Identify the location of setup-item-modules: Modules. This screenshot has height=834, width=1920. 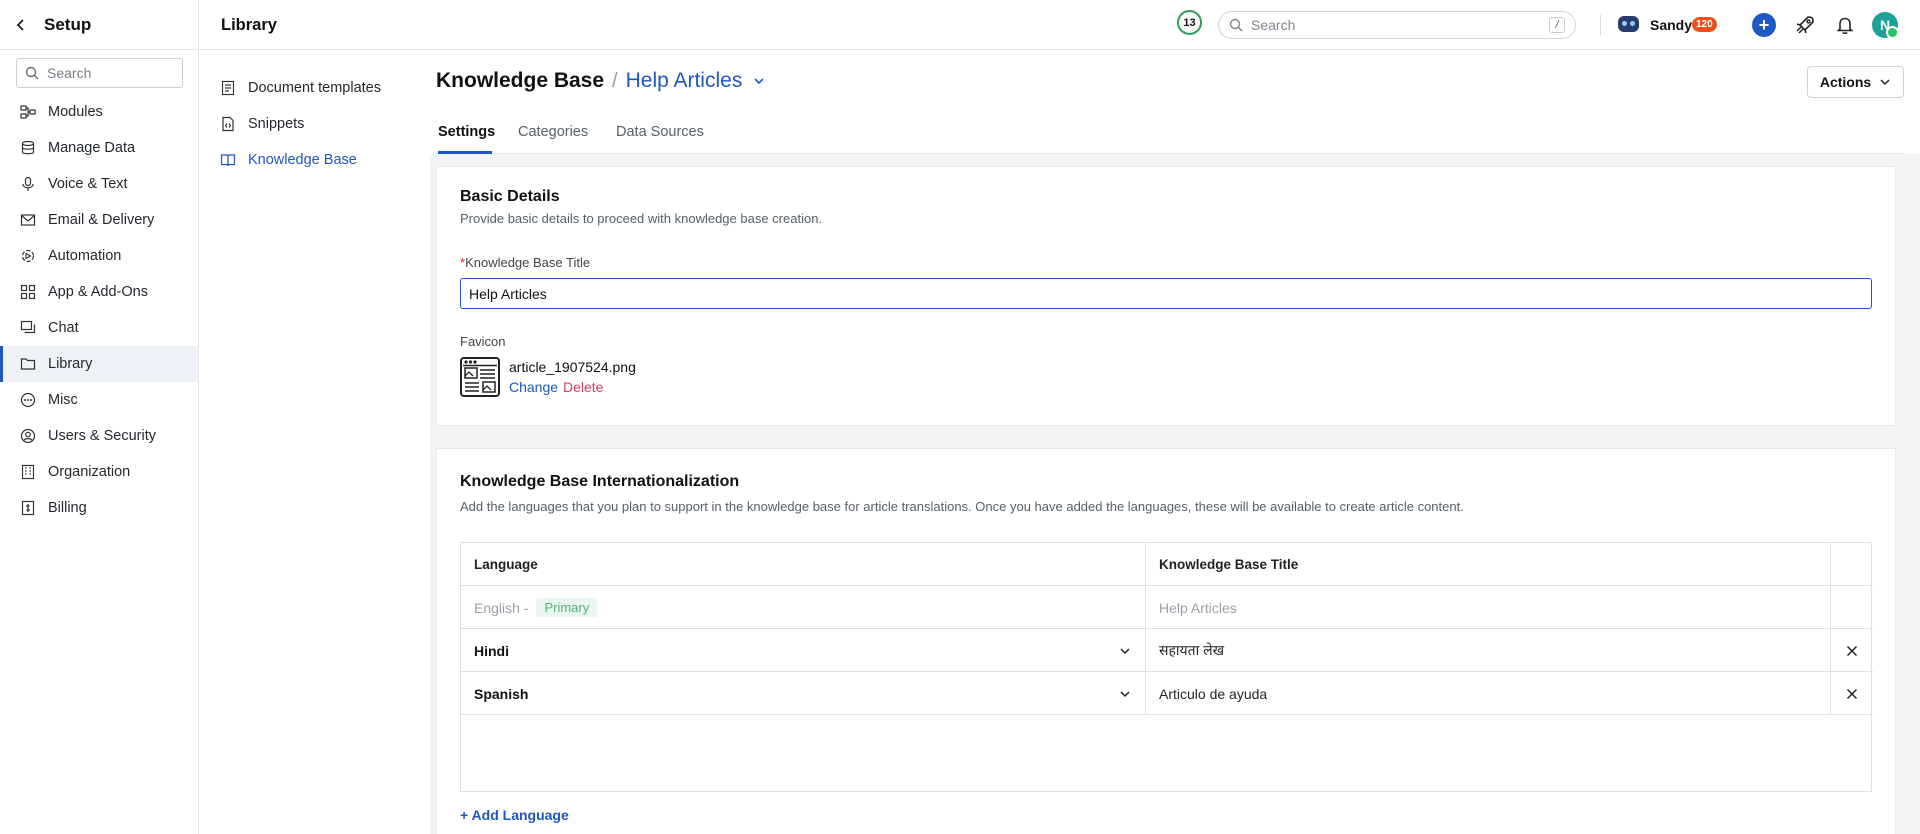
(99, 112).